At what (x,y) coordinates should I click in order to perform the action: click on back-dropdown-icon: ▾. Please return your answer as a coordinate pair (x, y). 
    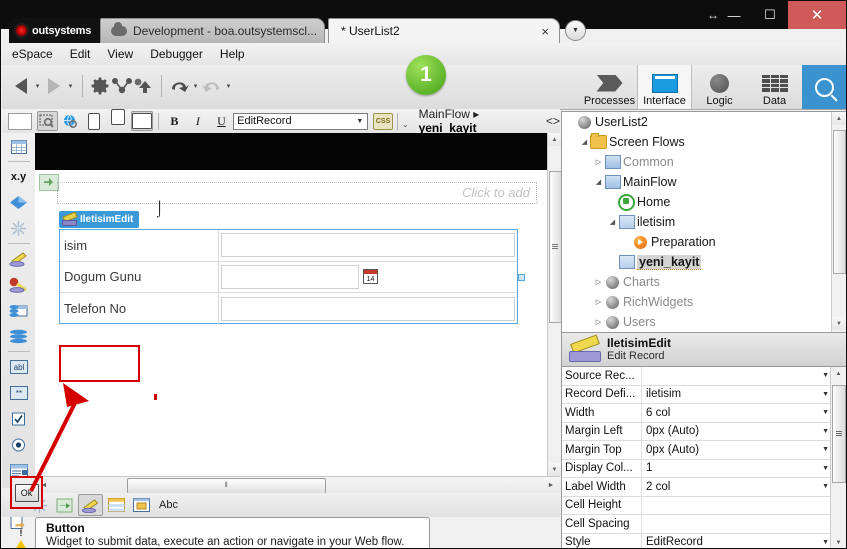
    Looking at the image, I should click on (37, 86).